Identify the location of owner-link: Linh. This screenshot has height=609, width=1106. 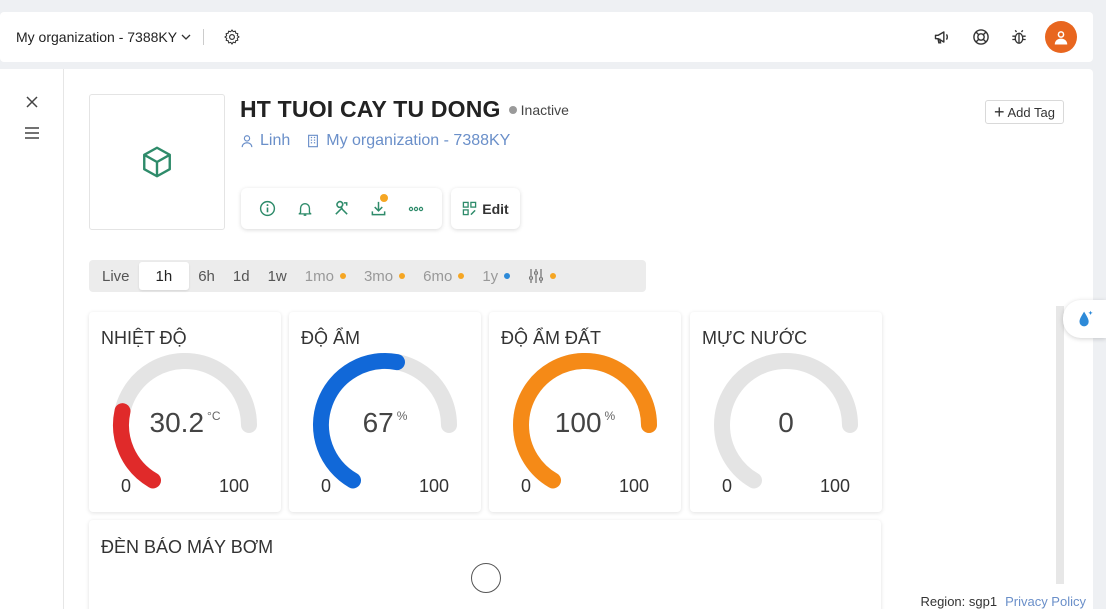
(265, 141).